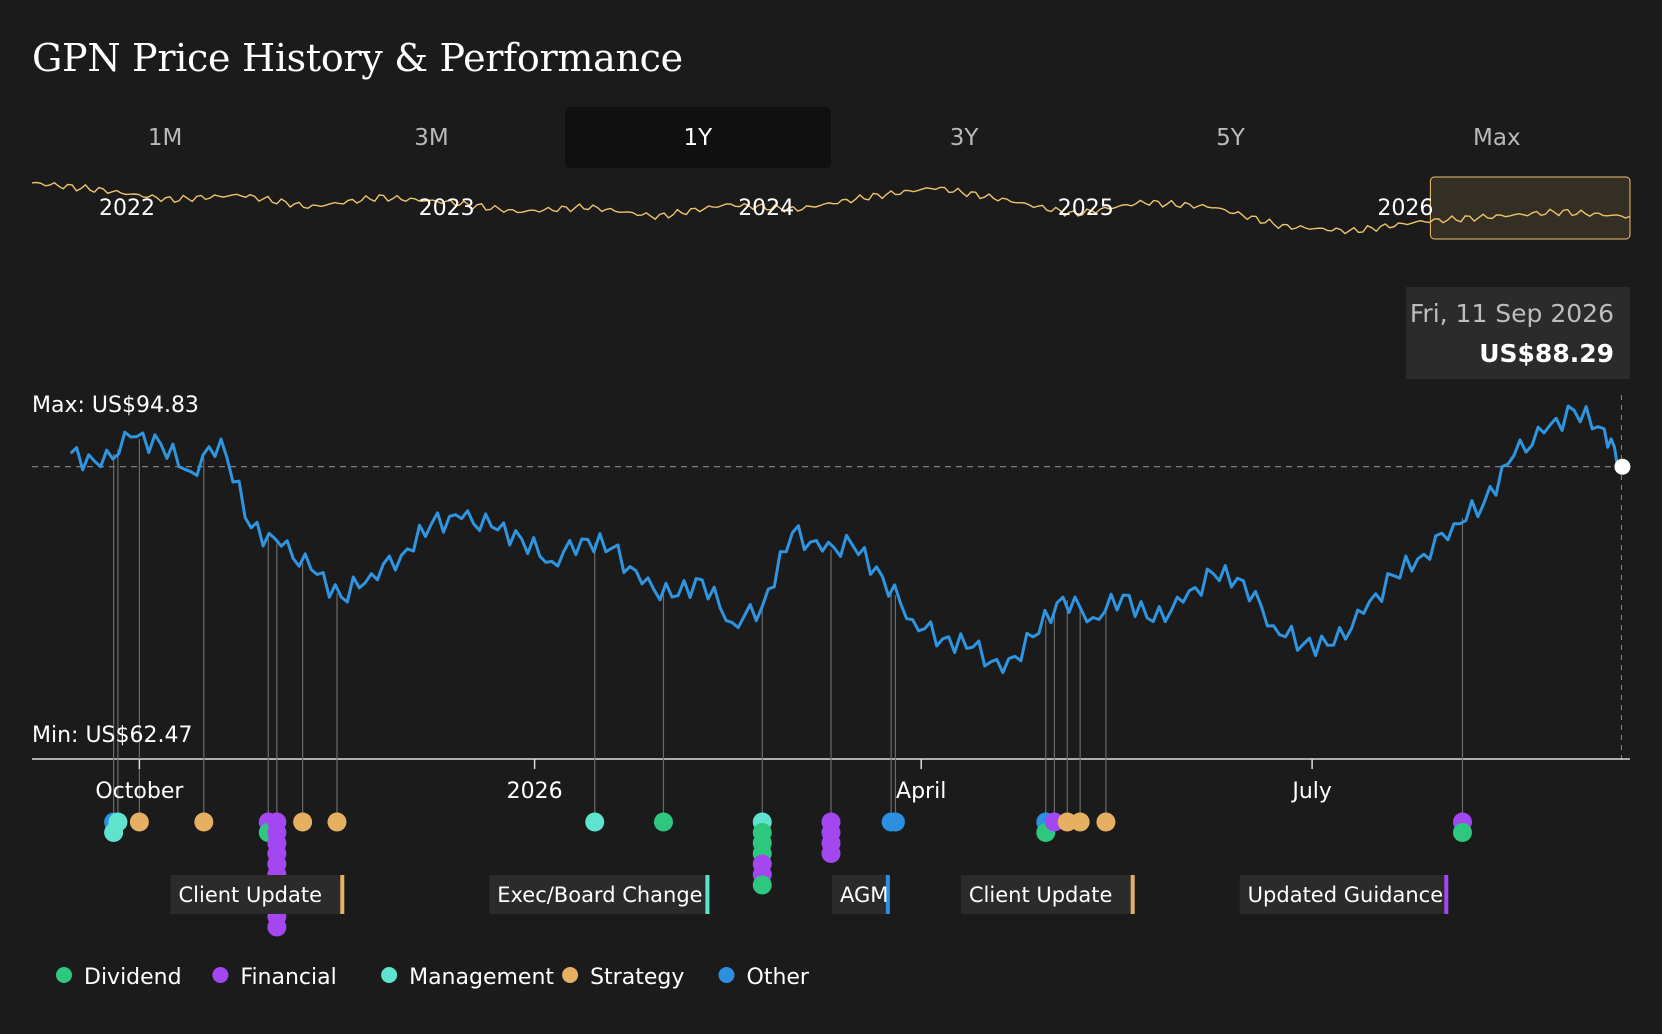 The width and height of the screenshot is (1662, 1034). Describe the element at coordinates (112, 735) in the screenshot. I see `y-min-label: Min: US$62.47` at that location.